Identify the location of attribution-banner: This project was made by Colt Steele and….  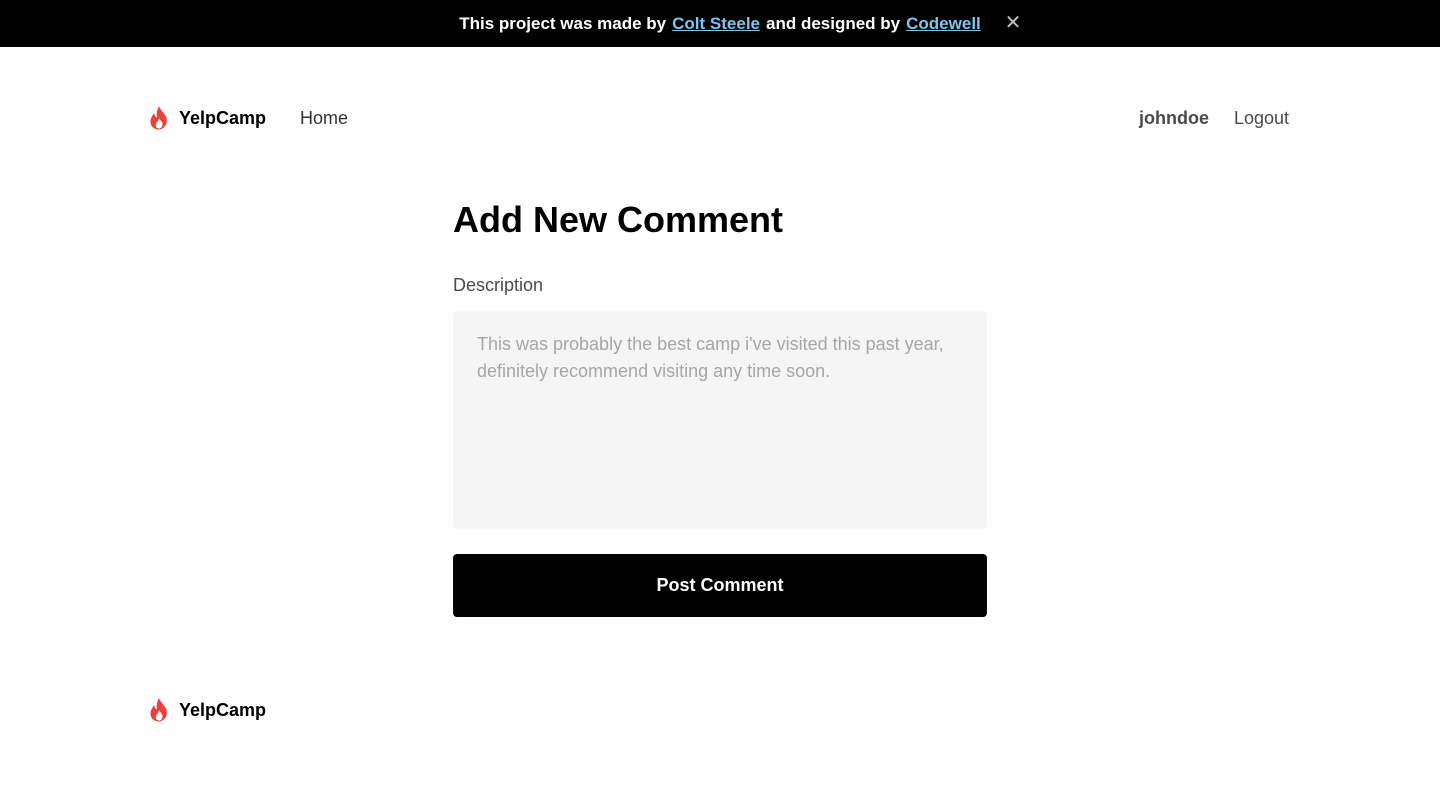
(720, 23).